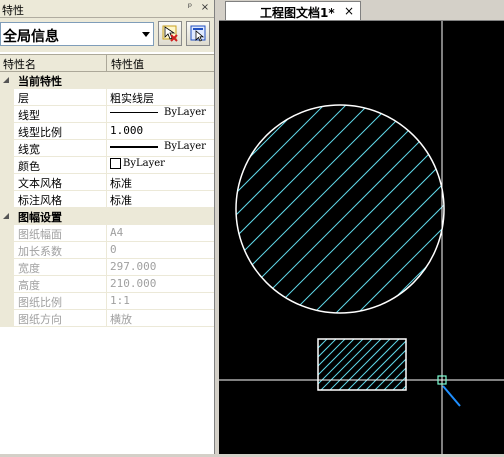 The image size is (504, 457). Describe the element at coordinates (297, 13) in the screenshot. I see `document-tab-label: 工程图文档1*` at that location.